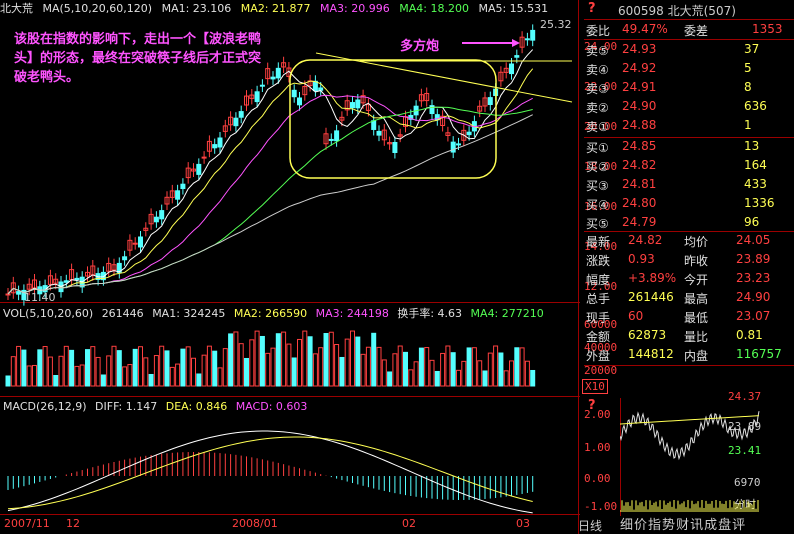  I want to click on ask-price: 24.88, so click(639, 125).